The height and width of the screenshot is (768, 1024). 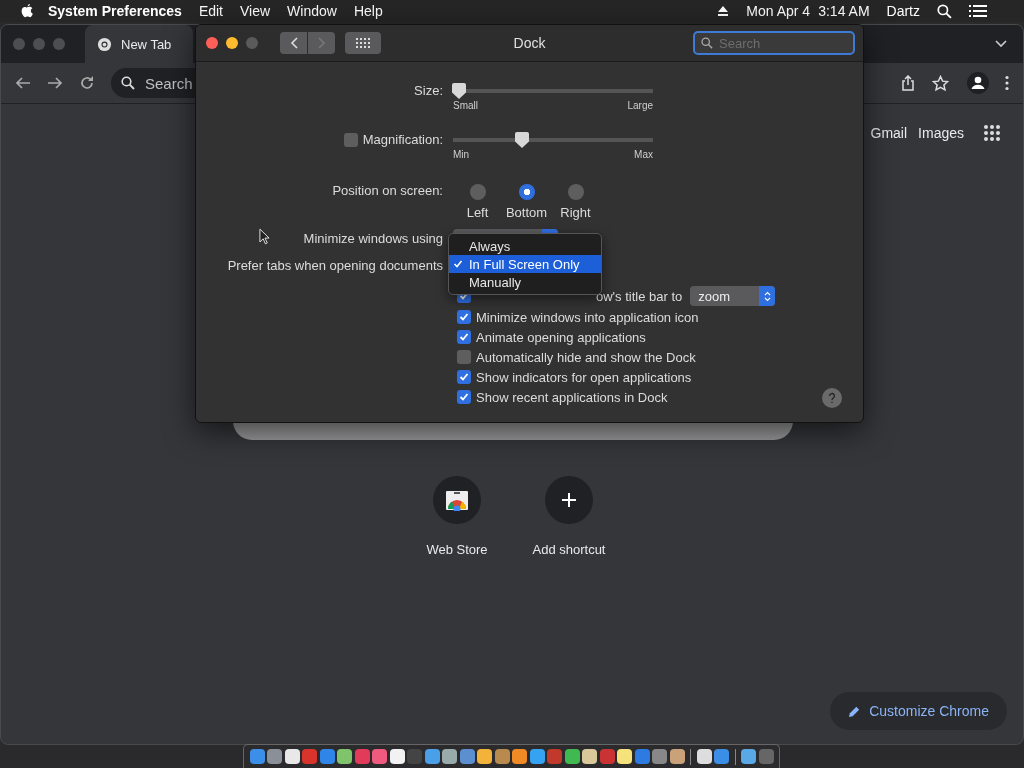 I want to click on browser-tab: New Tab, so click(x=139, y=44).